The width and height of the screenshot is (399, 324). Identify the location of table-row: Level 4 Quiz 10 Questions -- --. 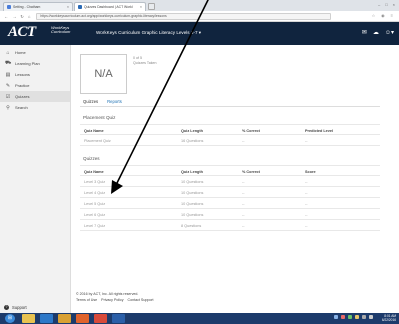
(230, 192).